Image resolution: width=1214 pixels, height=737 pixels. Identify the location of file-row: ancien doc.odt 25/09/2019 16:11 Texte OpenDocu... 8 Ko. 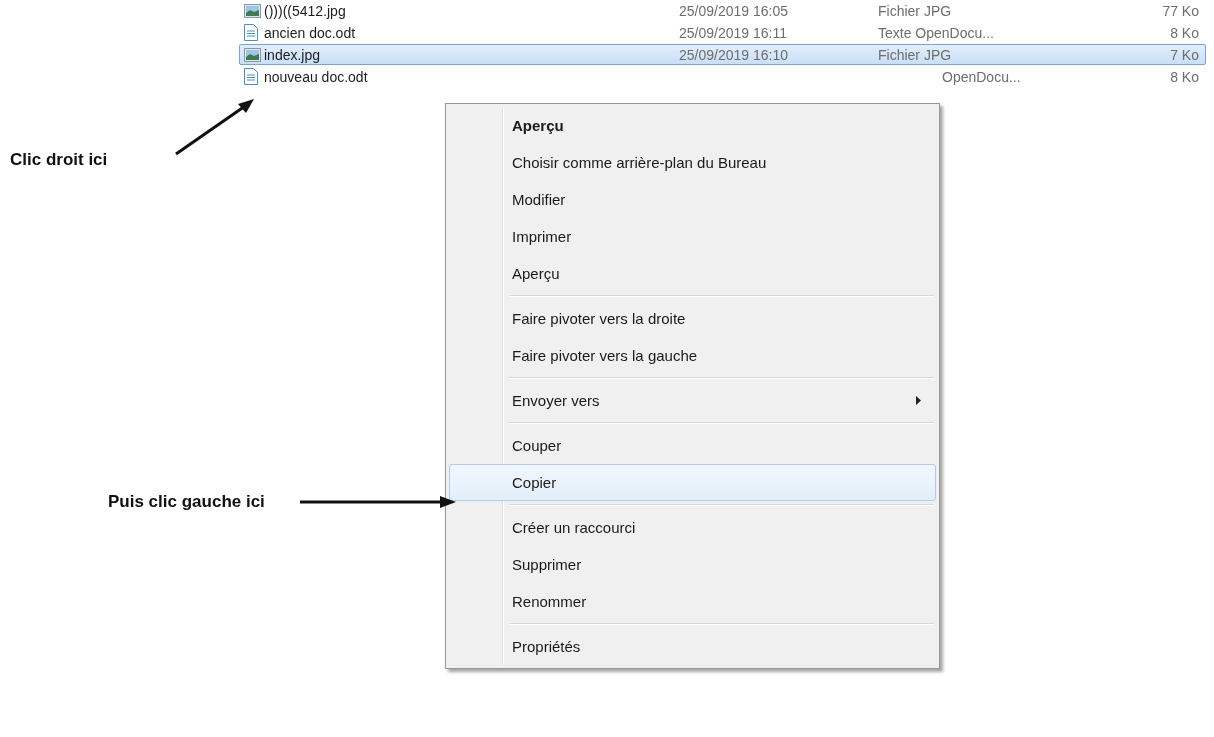
(722, 32).